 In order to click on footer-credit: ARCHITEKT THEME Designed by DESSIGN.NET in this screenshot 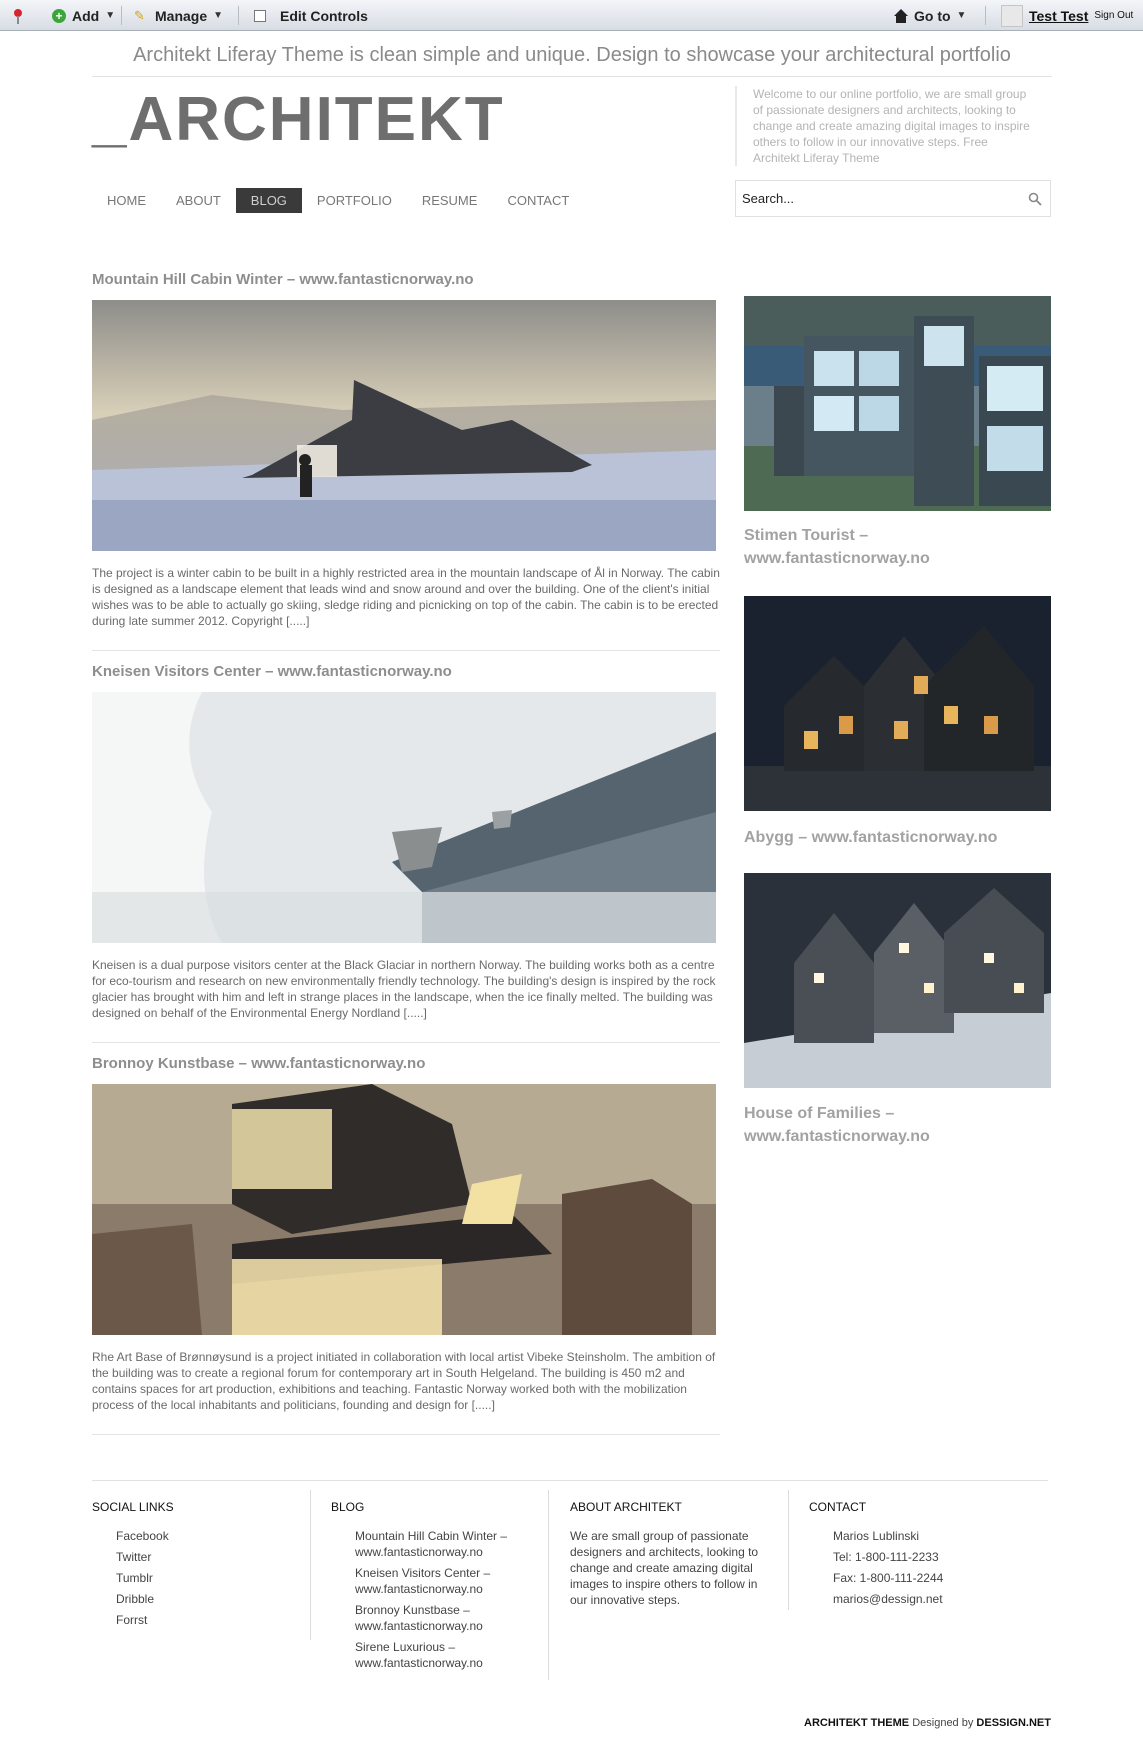, I will do `click(927, 1723)`.